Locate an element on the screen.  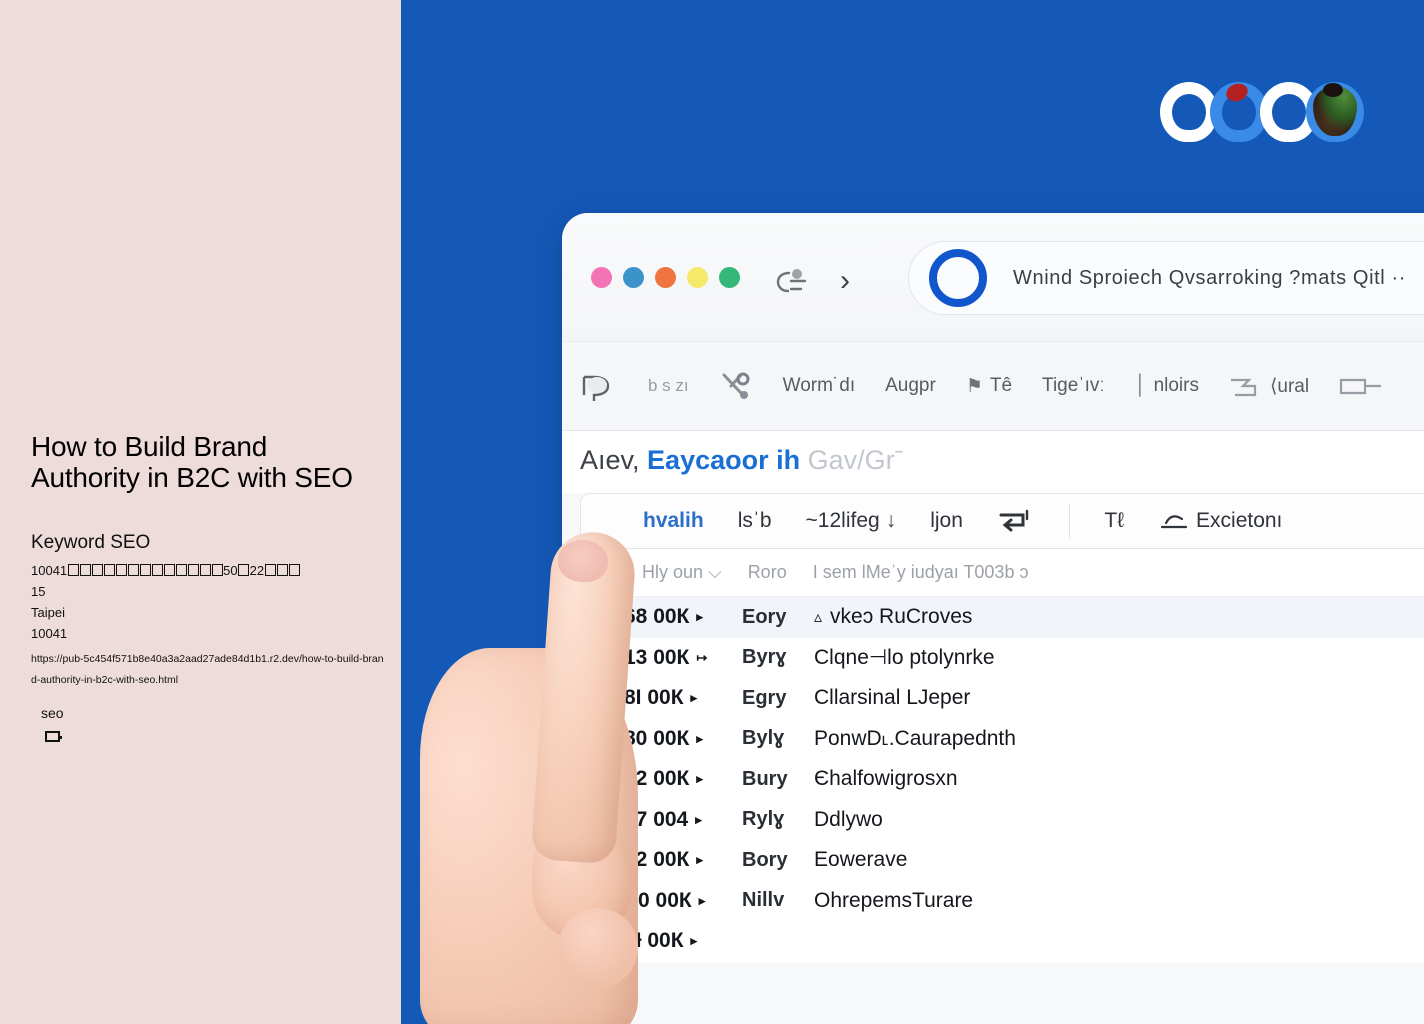
filter-lsb-label: lsˈb is located at coordinates (754, 520).